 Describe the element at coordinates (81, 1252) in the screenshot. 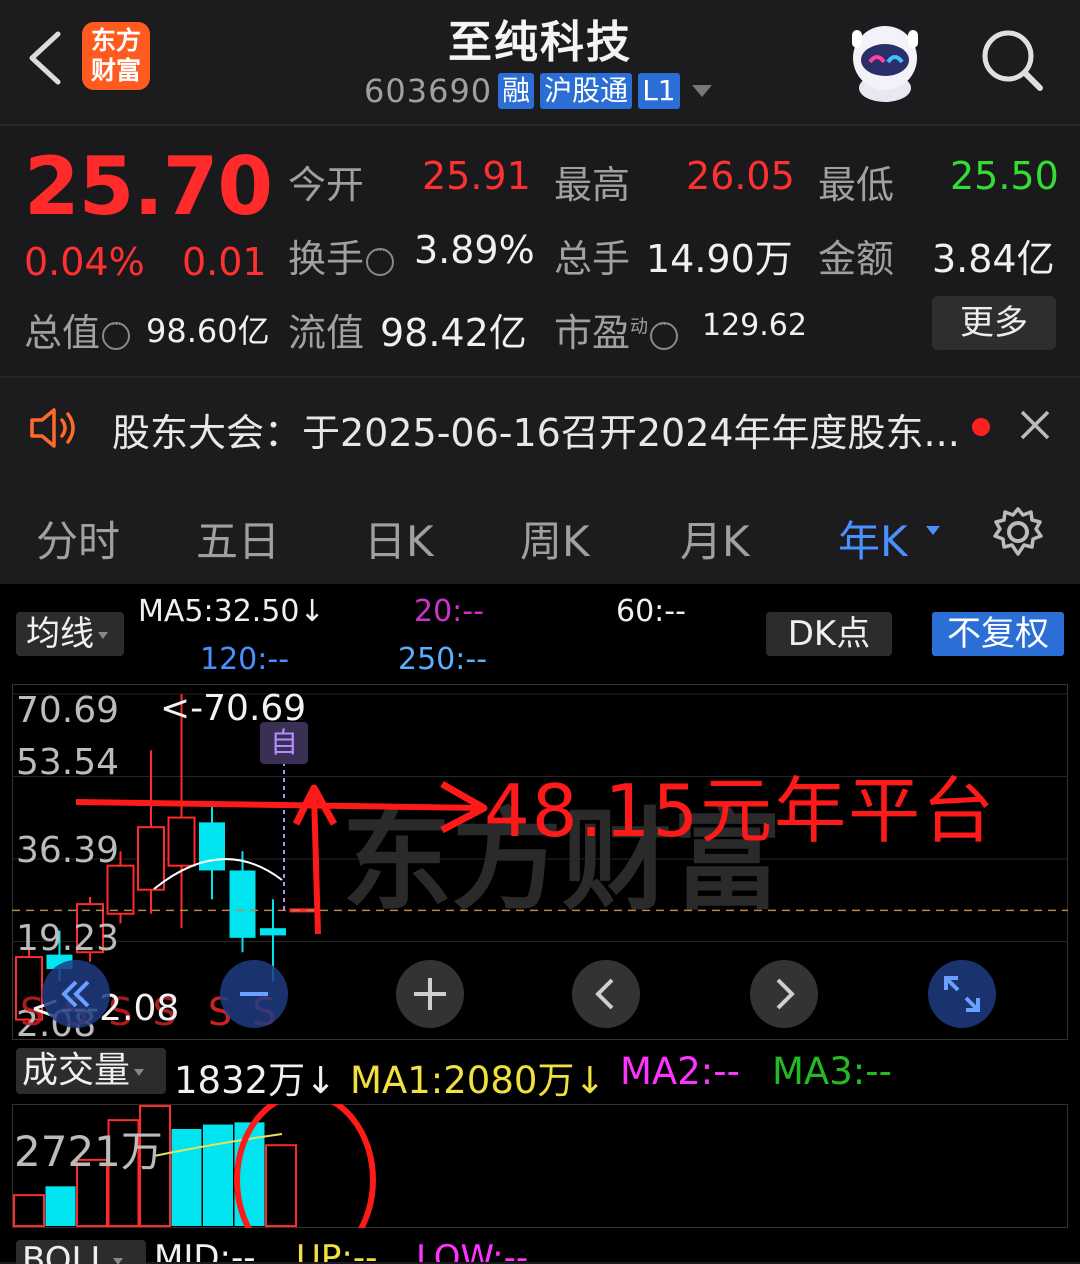

I see `boll-selector-button: BOLL` at that location.